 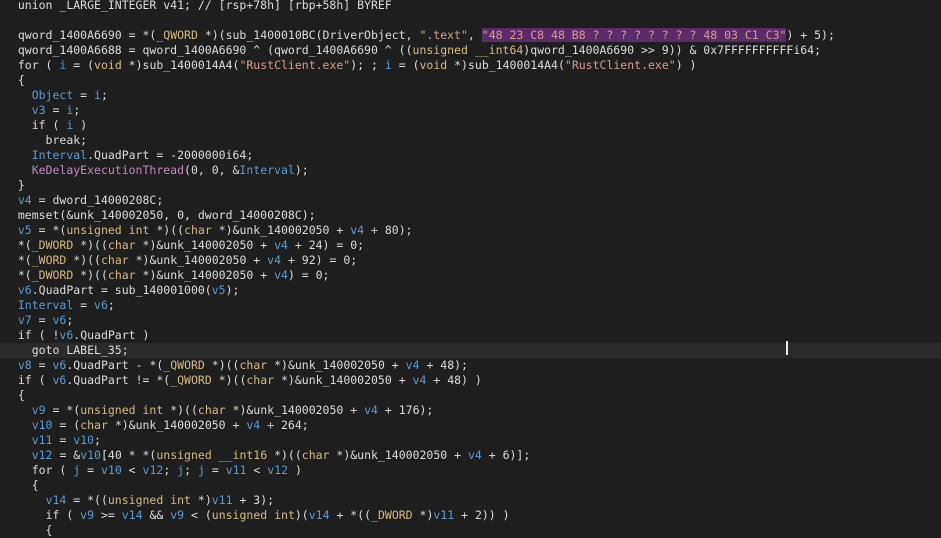 I want to click on code-line: v10 = (char *)&unk_140002050 + v4 + 264;, so click(x=470, y=425).